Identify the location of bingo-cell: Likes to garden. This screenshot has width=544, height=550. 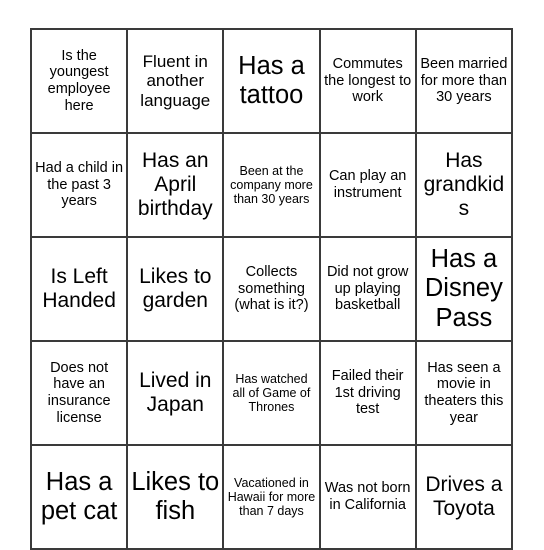
(175, 289).